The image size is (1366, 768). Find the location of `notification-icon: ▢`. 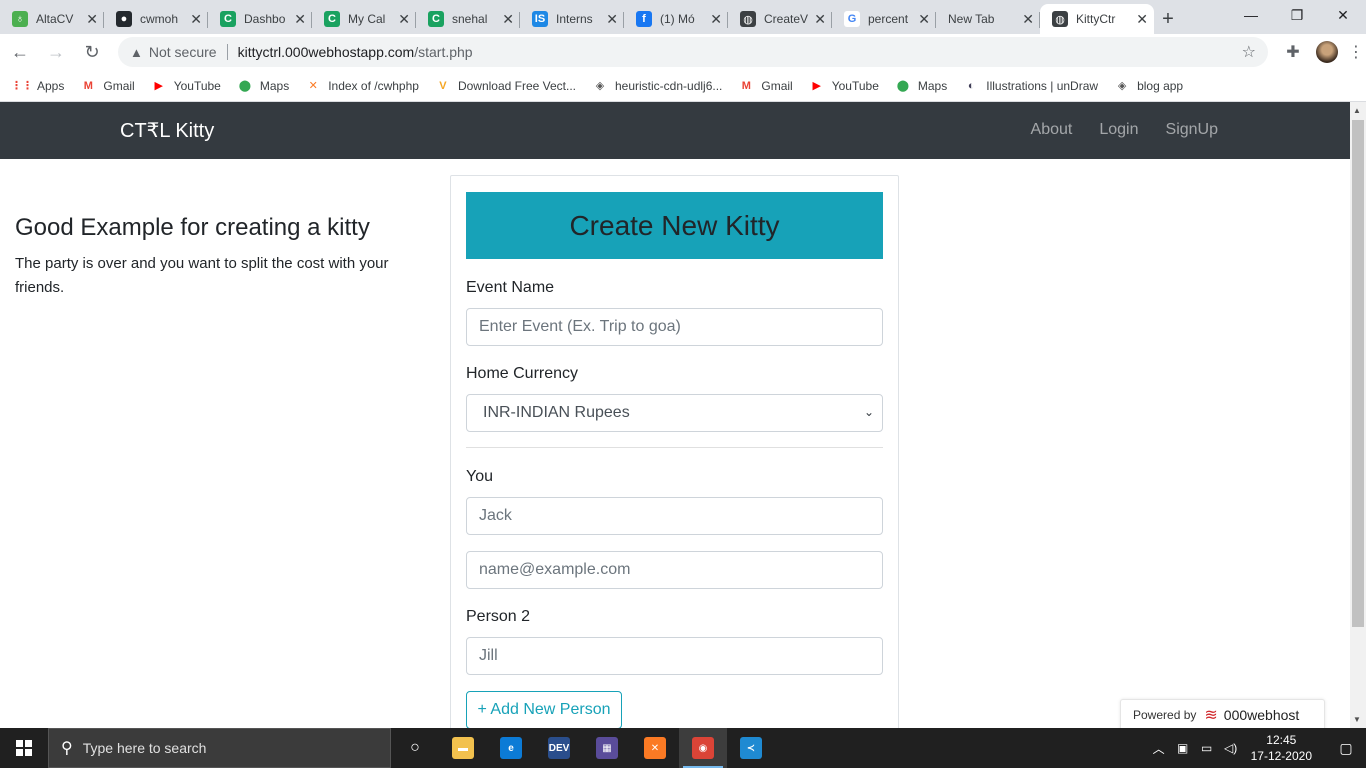

notification-icon: ▢ is located at coordinates (1346, 748).